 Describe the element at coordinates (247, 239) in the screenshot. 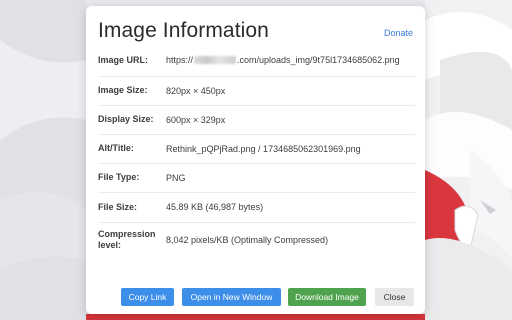

I see `row-value: 8,042 pixels/KB (Optimally Compressed)` at that location.